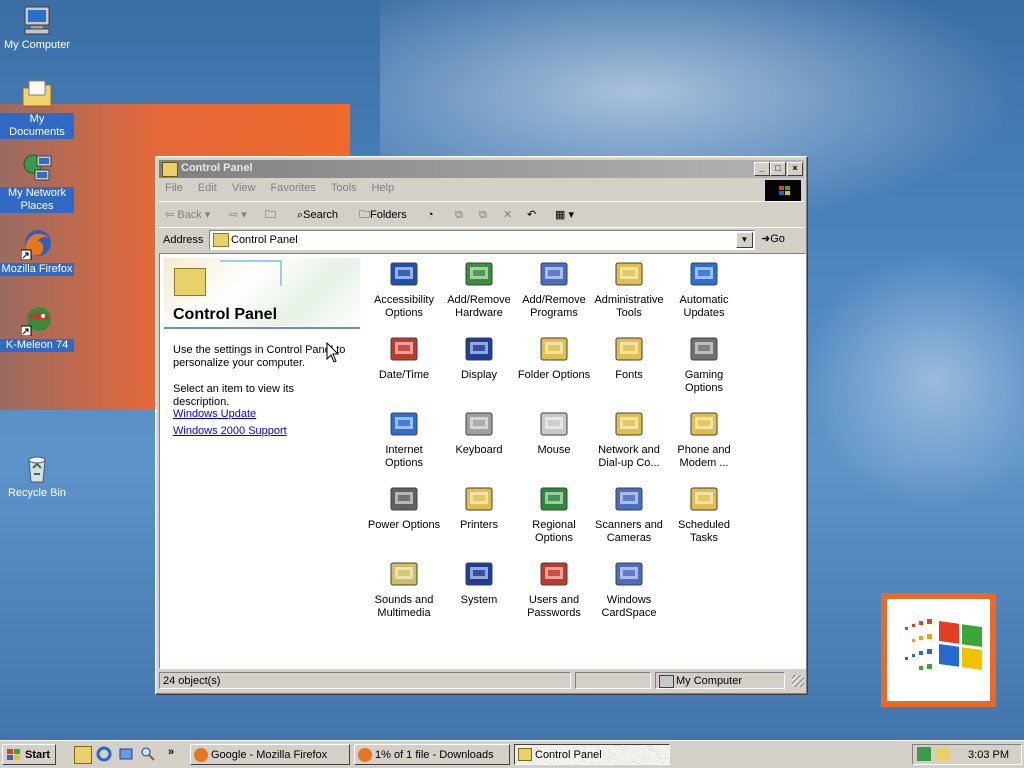 This screenshot has height=768, width=1024. Describe the element at coordinates (554, 574) in the screenshot. I see `users-icon` at that location.